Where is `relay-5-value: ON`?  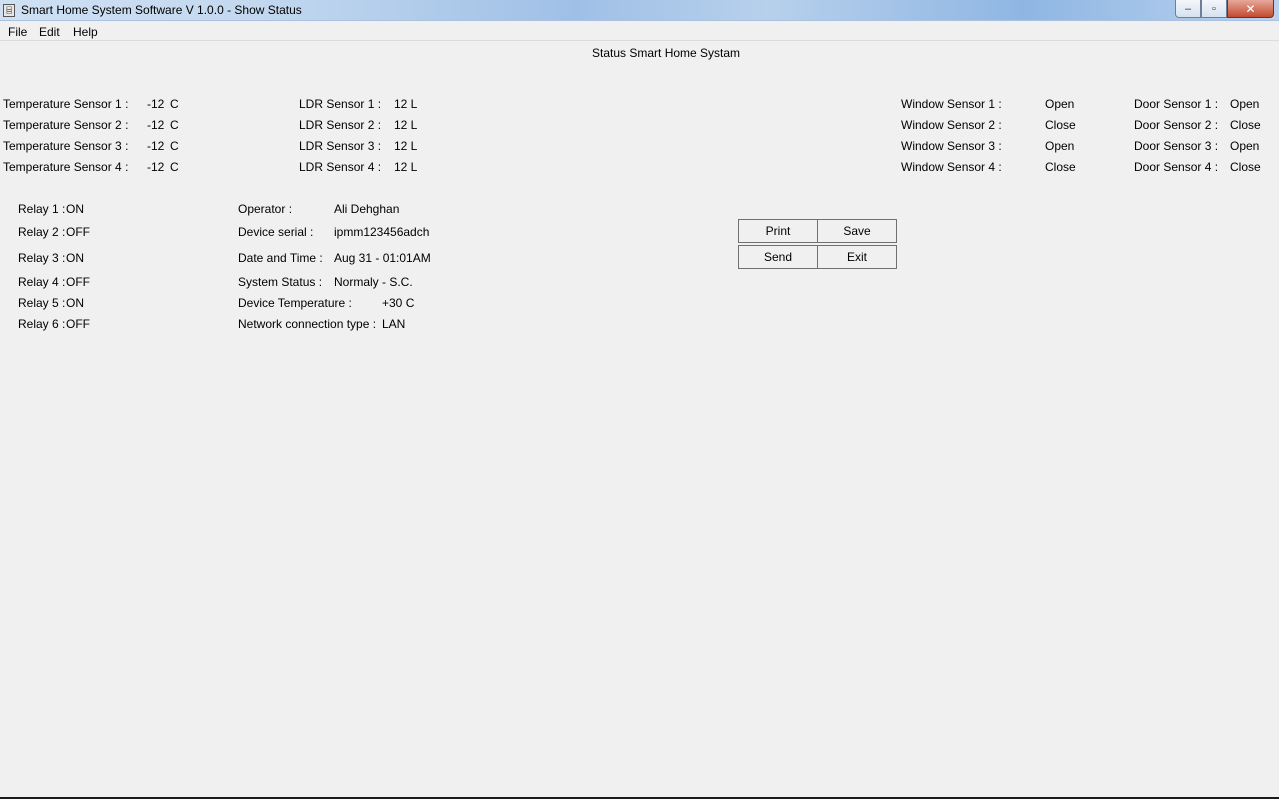 relay-5-value: ON is located at coordinates (75, 303).